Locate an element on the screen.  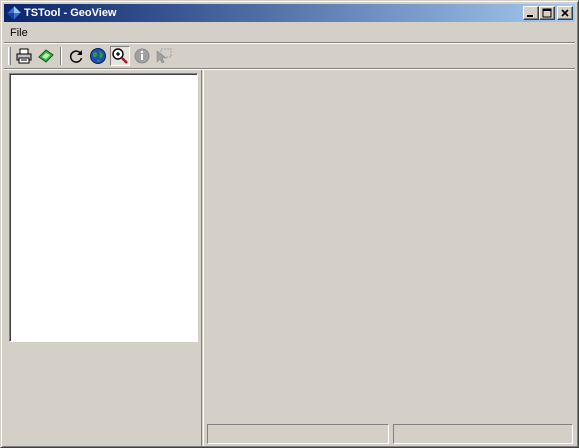
minimize-icon is located at coordinates (530, 16).